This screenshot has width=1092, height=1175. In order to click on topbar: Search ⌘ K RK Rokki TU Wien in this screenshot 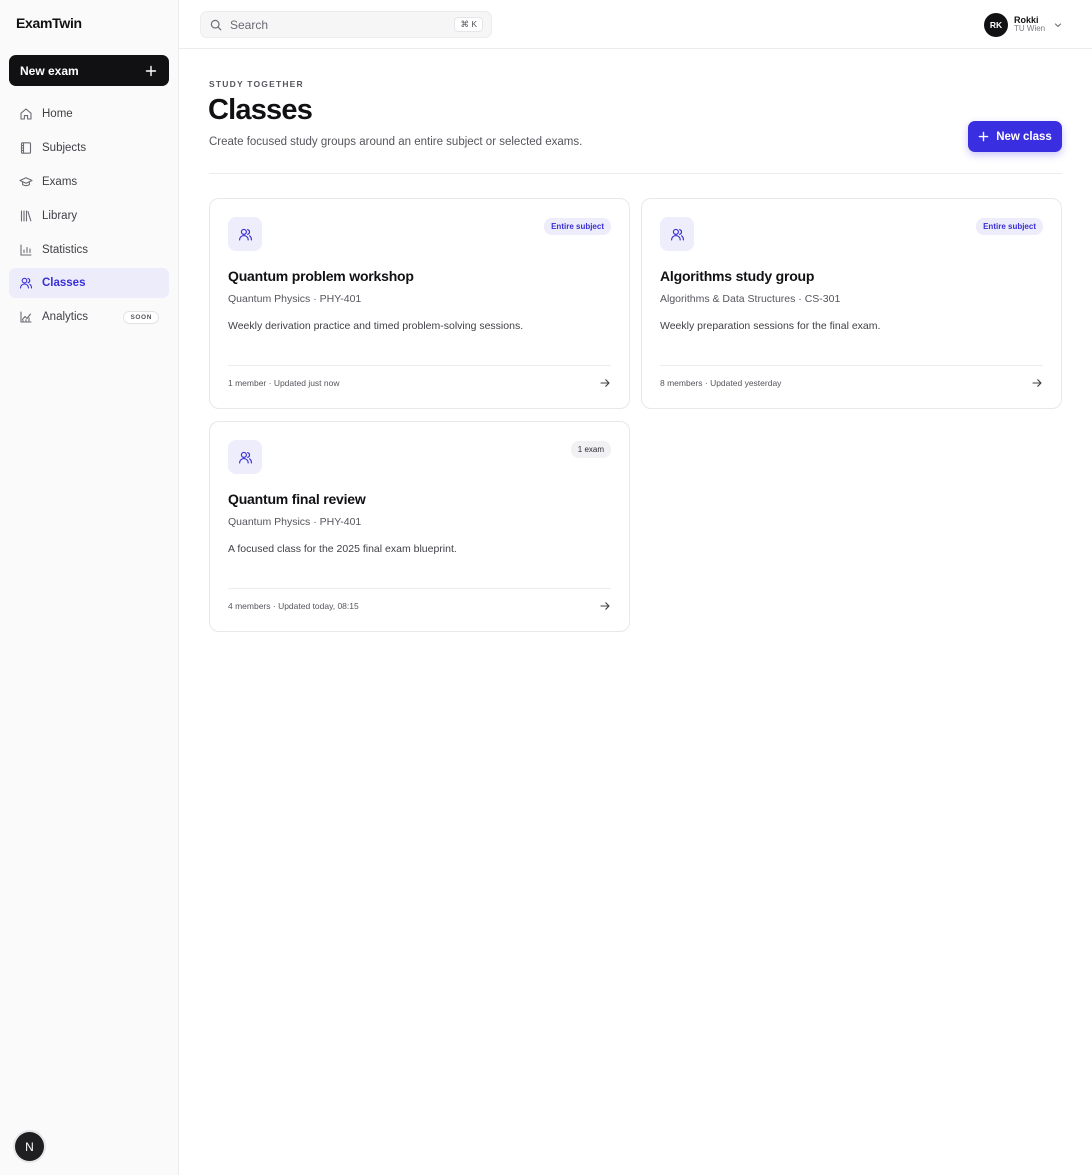, I will do `click(635, 24)`.